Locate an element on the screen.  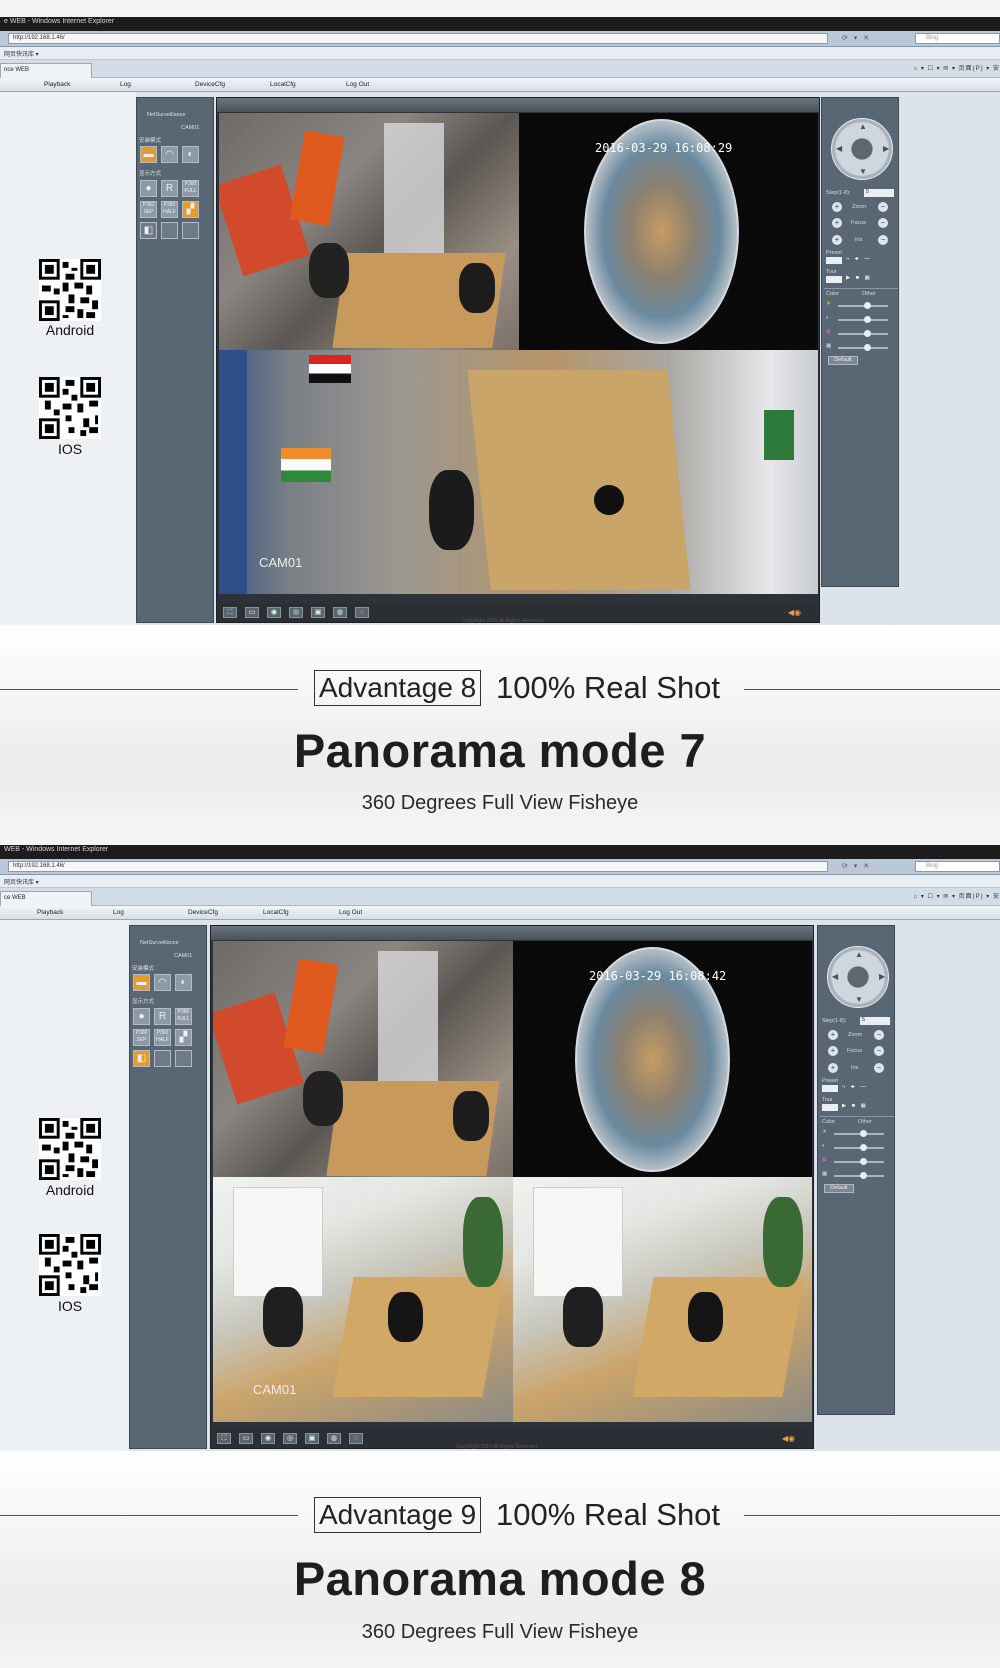
ptz-up-arrow-icon: ▲ is located at coordinates (863, 126).